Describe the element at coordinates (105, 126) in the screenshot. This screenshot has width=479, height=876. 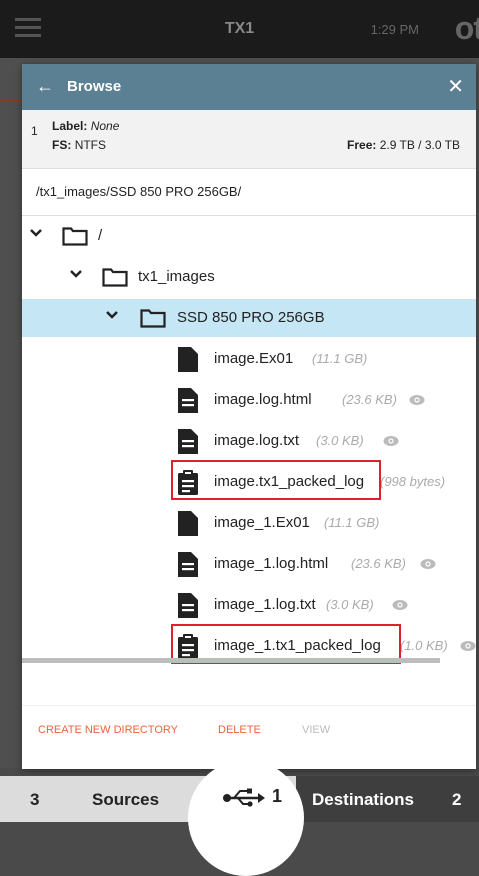
I see `label-value: None` at that location.